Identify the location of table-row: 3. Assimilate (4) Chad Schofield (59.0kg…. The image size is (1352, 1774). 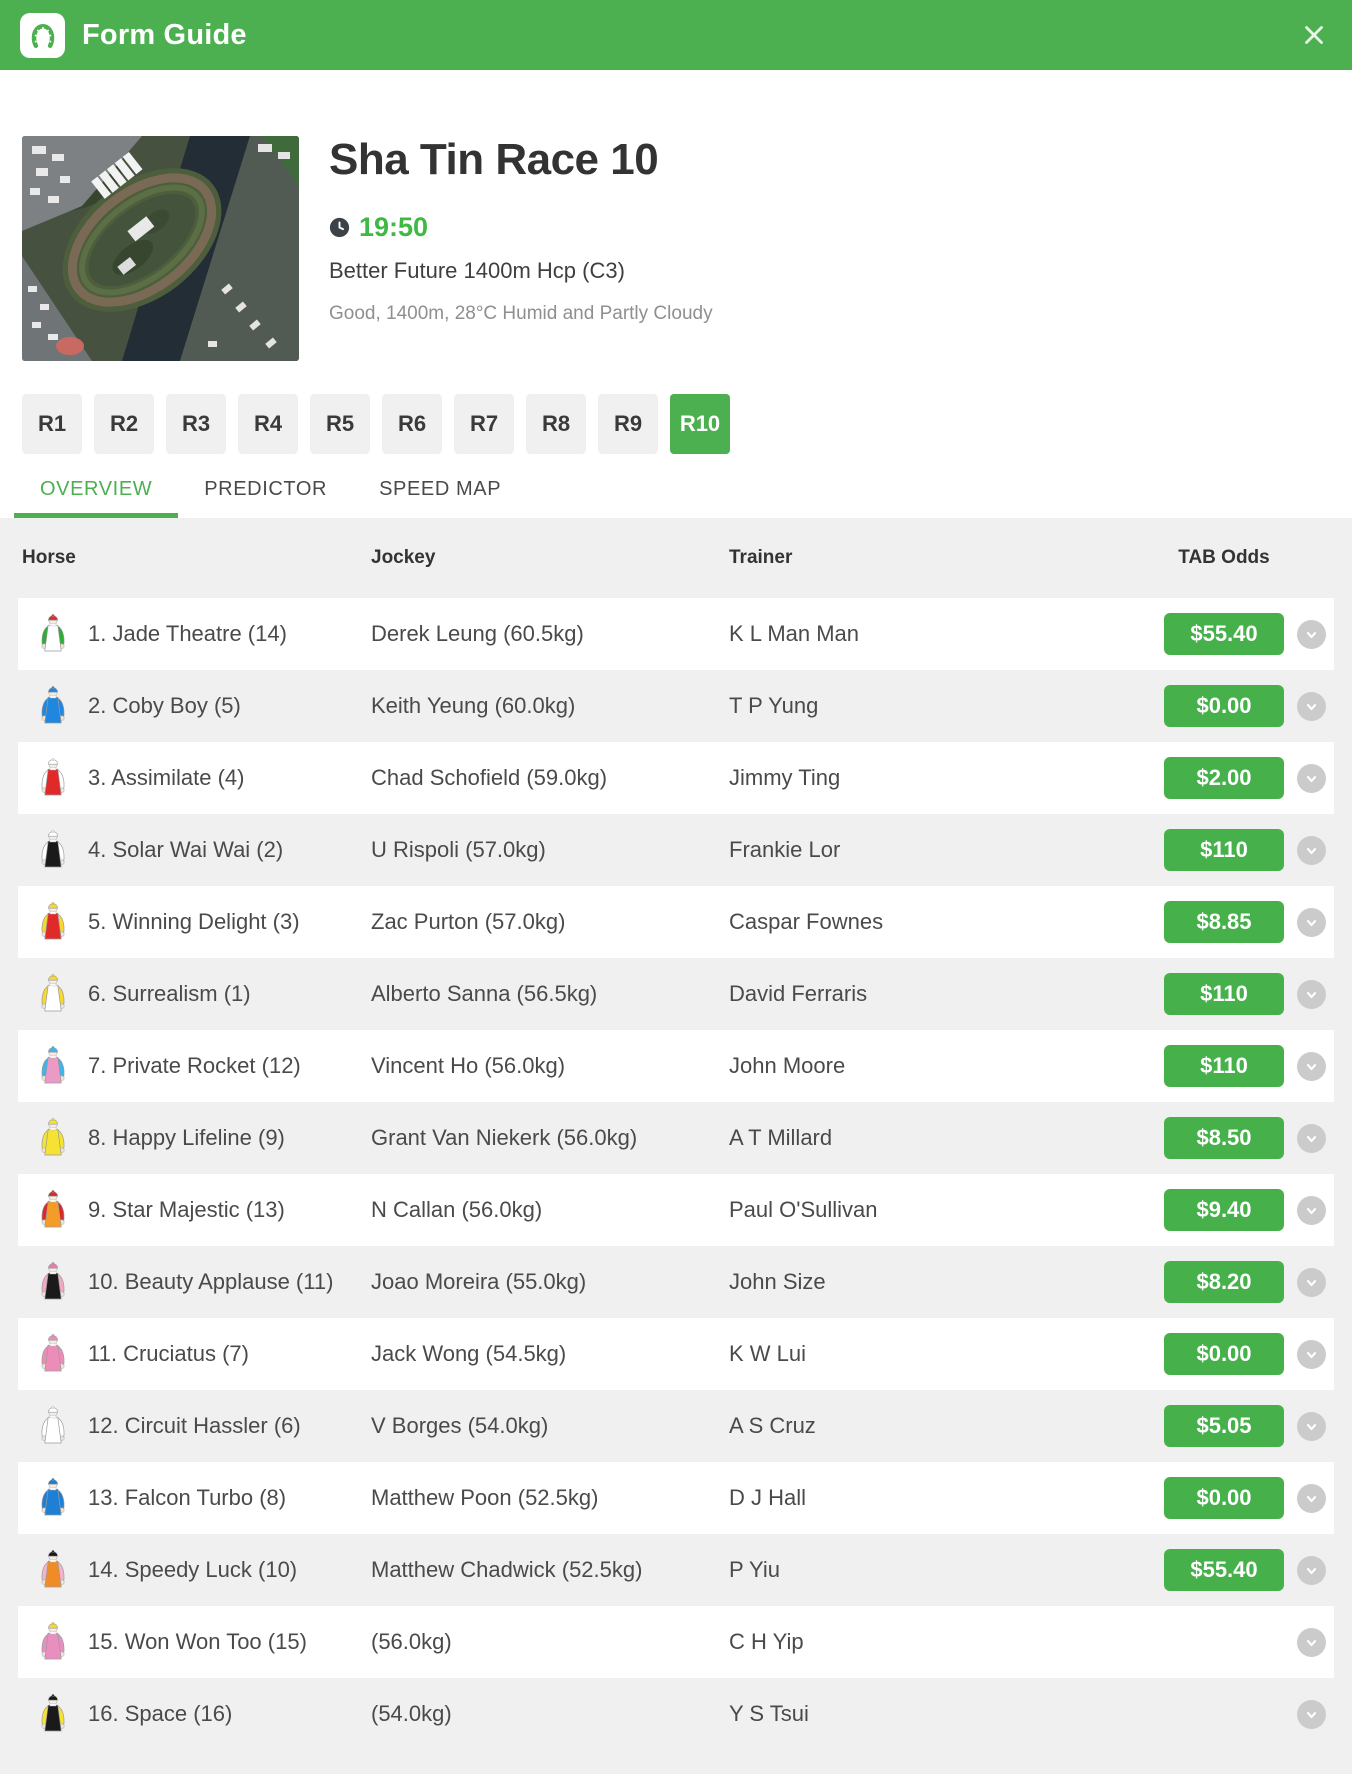
(676, 778).